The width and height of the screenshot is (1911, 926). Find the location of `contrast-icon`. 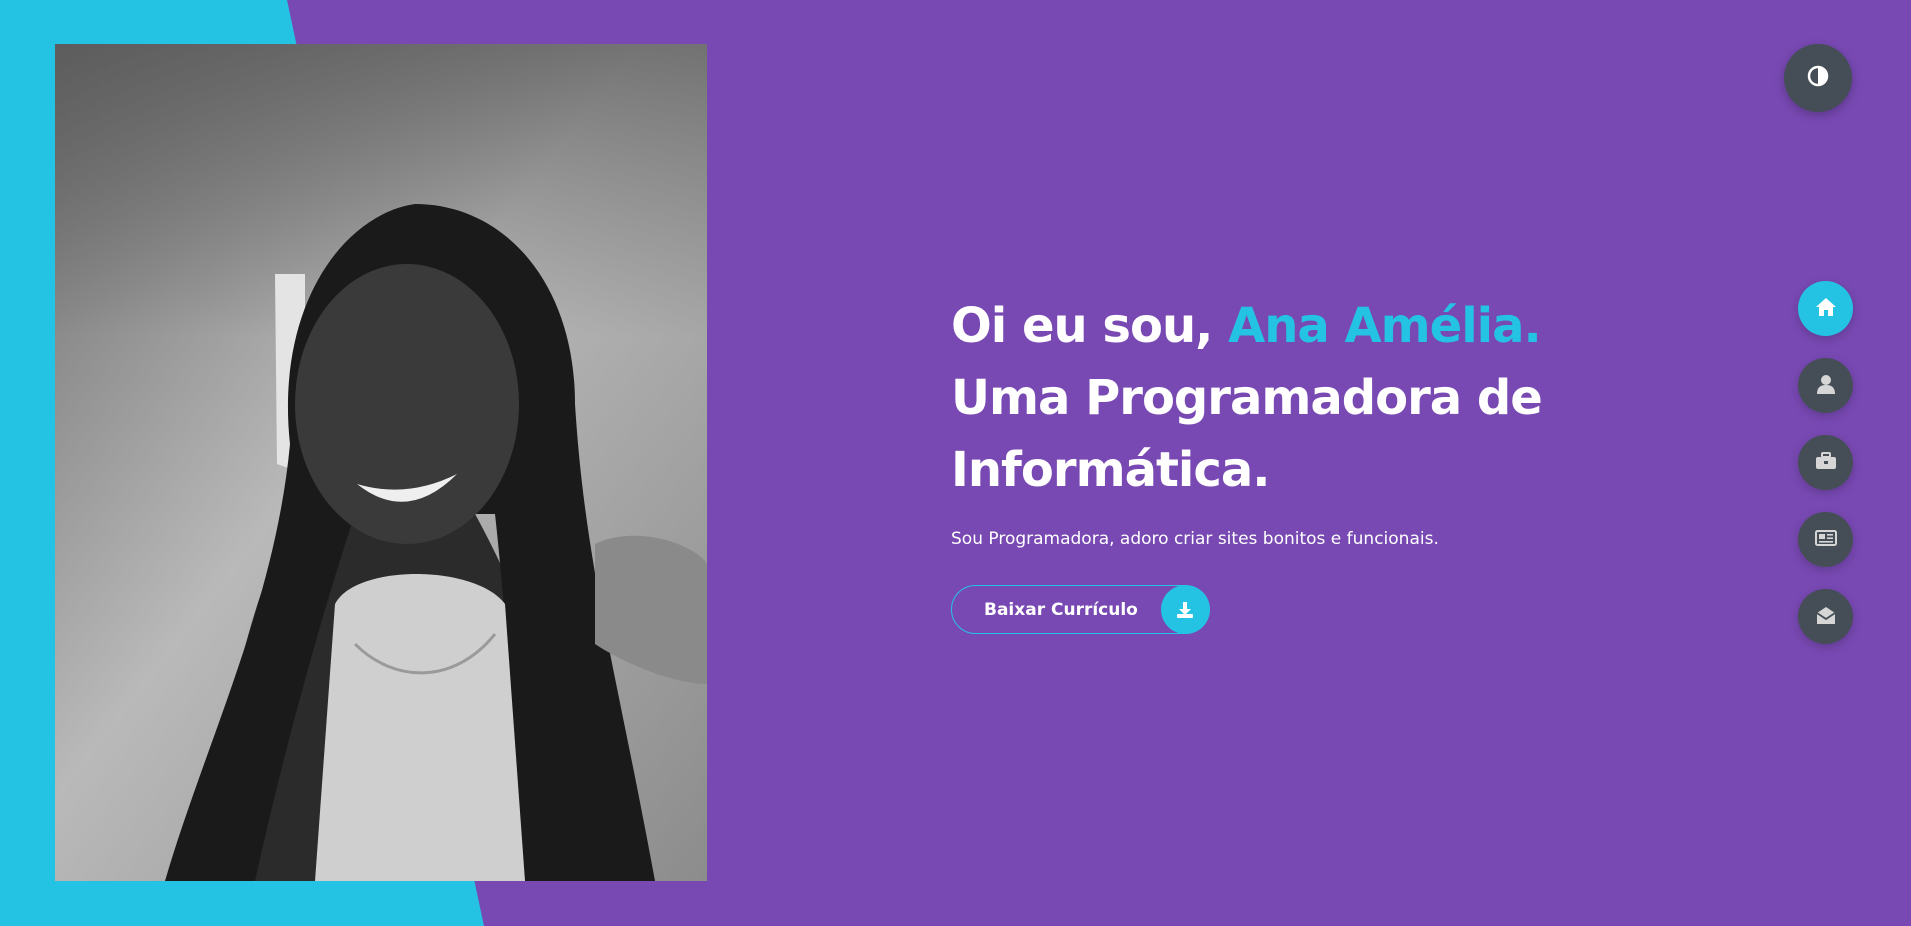

contrast-icon is located at coordinates (1818, 78).